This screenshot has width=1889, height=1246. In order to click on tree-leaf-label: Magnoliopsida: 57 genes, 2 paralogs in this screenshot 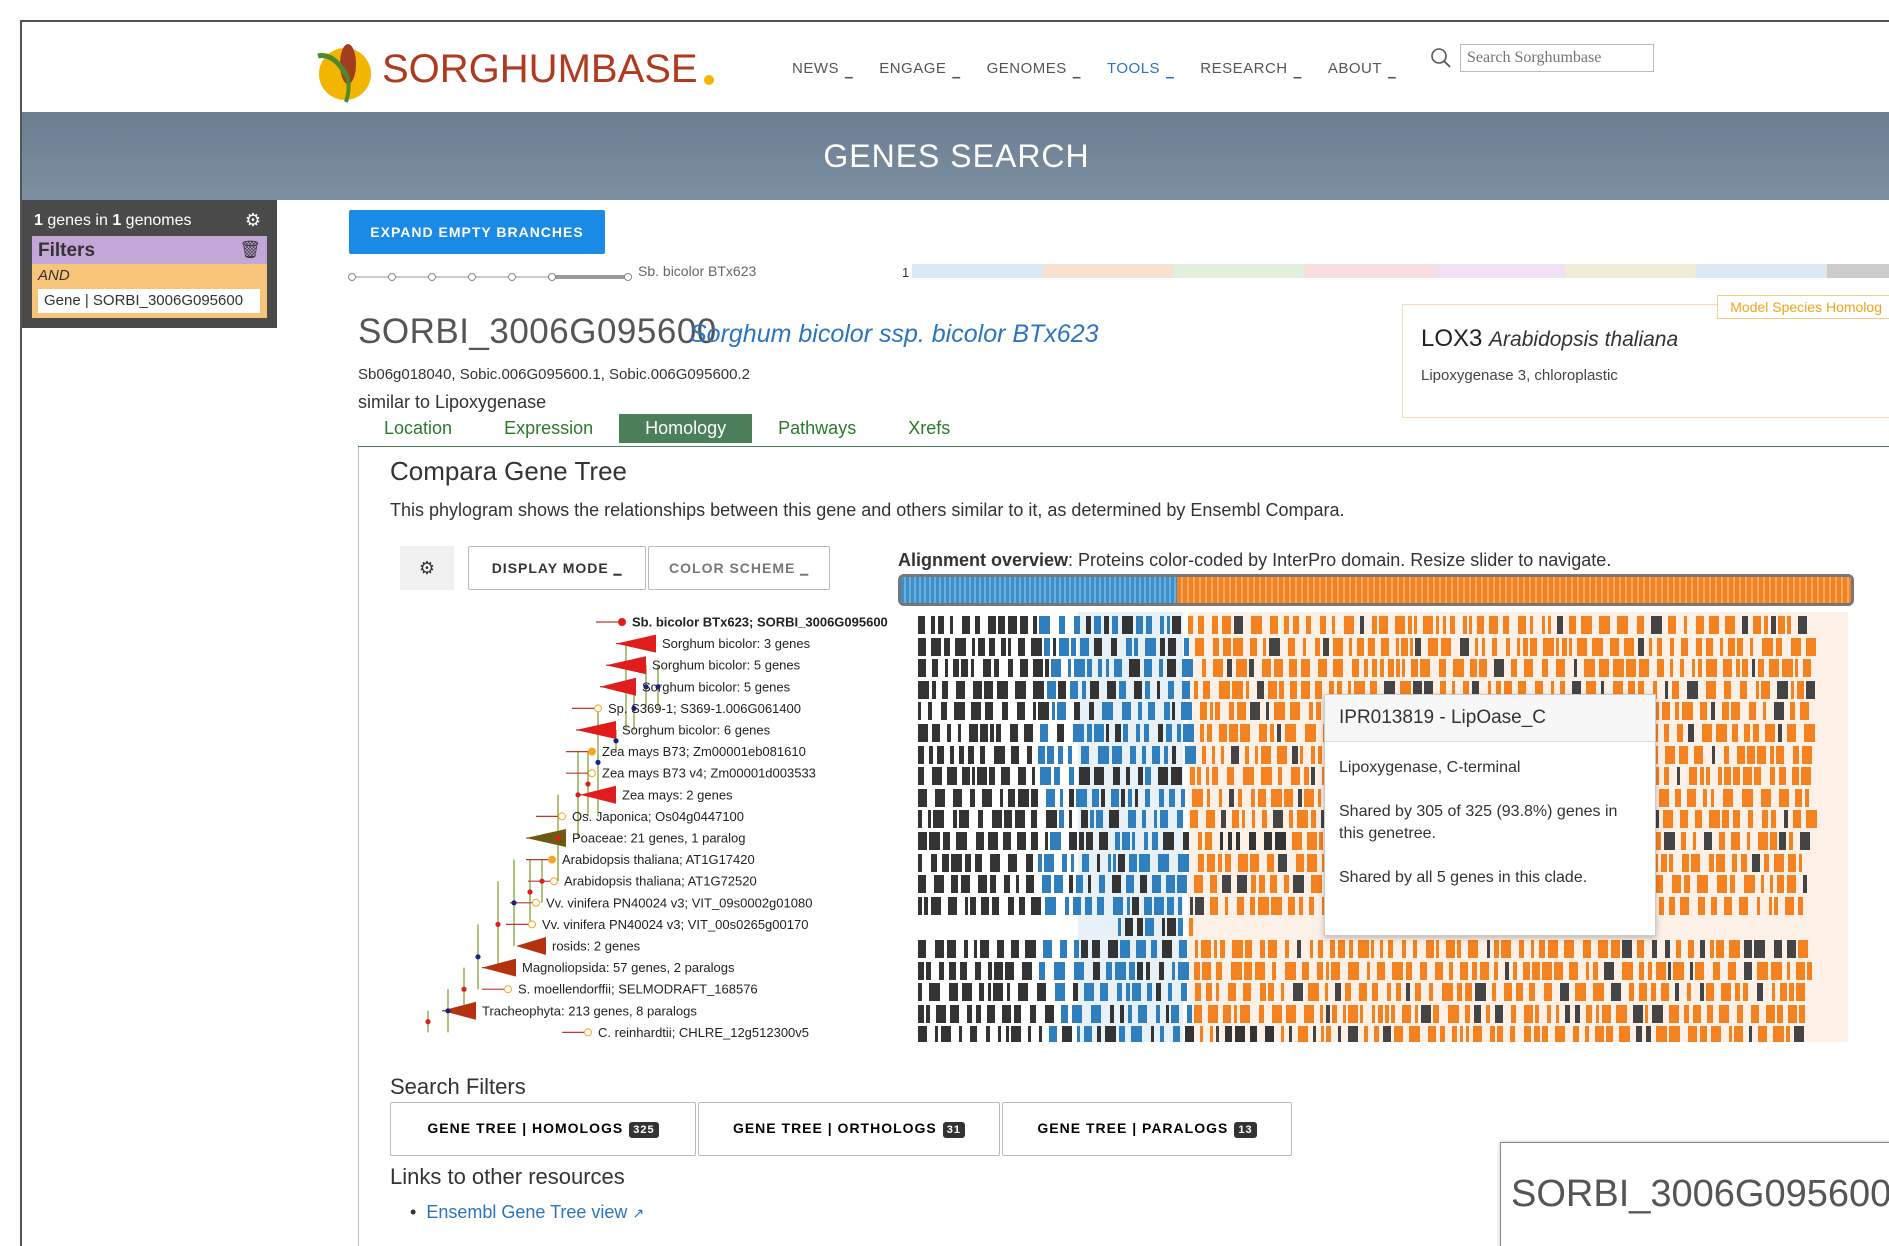, I will do `click(628, 967)`.